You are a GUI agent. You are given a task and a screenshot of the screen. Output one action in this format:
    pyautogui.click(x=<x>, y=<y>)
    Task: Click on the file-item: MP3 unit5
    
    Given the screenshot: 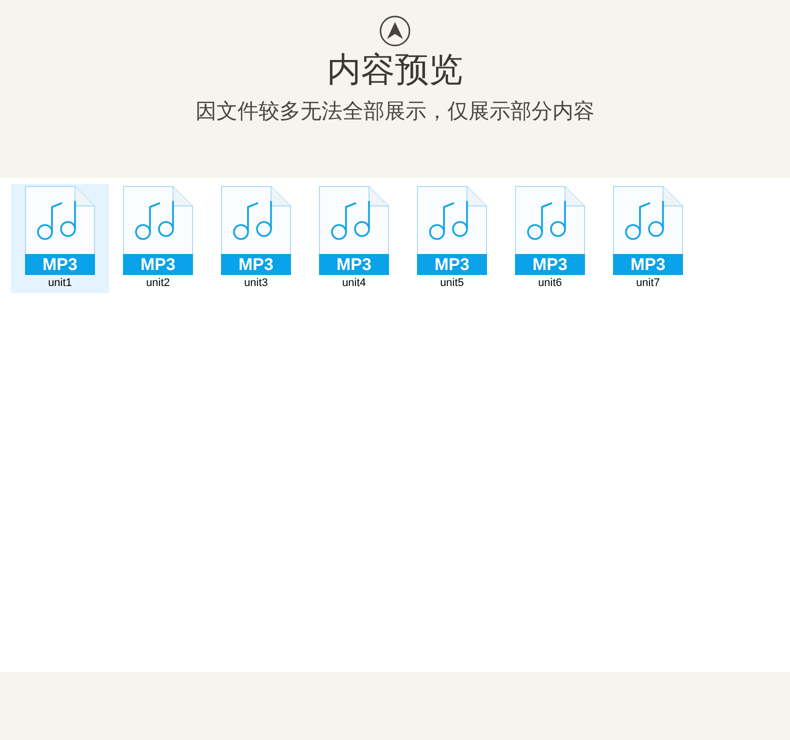 What is the action you would take?
    pyautogui.click(x=452, y=238)
    